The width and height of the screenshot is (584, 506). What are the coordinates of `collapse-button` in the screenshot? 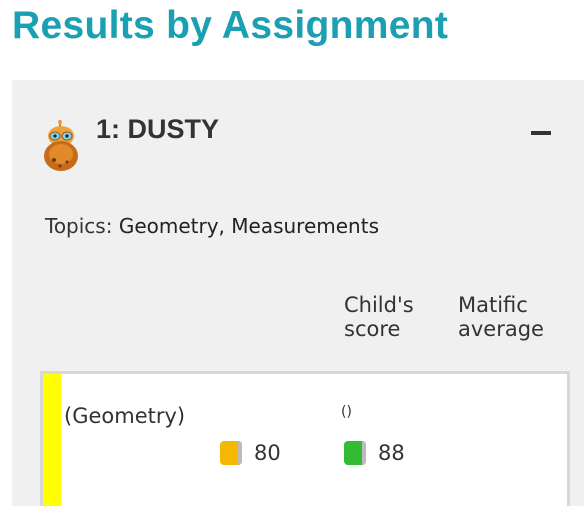 It's located at (542, 131).